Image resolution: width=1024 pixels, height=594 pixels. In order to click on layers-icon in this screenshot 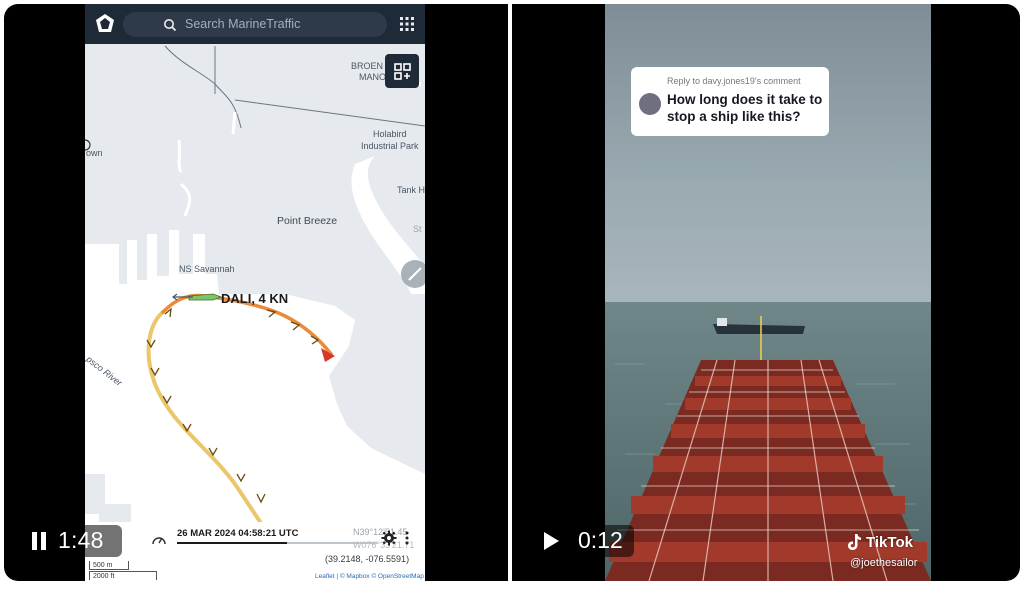, I will do `click(402, 71)`.